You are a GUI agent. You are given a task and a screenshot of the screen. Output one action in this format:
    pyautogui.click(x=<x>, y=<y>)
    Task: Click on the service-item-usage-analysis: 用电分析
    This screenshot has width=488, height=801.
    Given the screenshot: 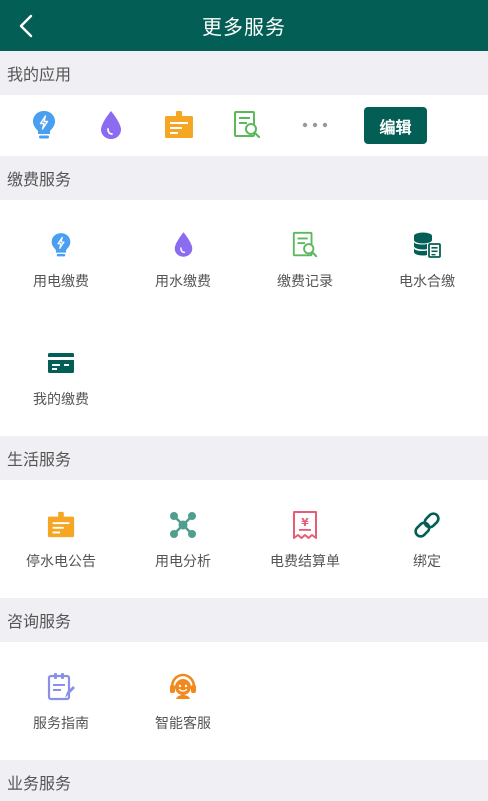 What is the action you would take?
    pyautogui.click(x=183, y=539)
    